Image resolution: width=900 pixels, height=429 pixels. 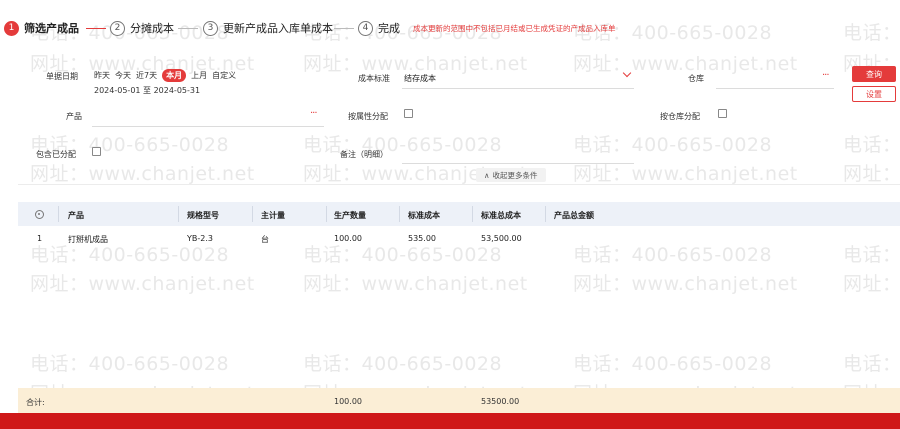 What do you see at coordinates (210, 28) in the screenshot?
I see `step-number: 3` at bounding box center [210, 28].